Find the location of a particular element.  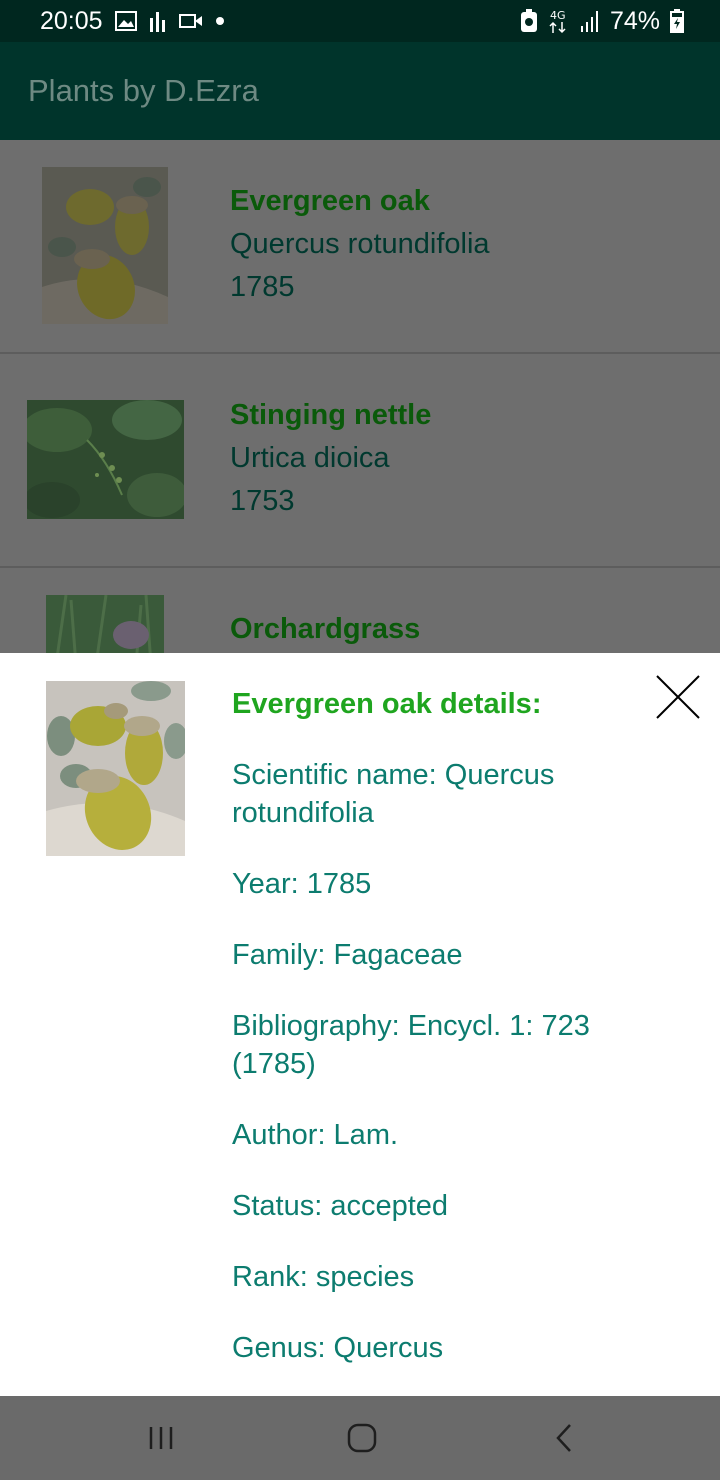

detail-bibliography: Bibliography: Encycl. 1: 723 (1785) is located at coordinates (411, 1045).